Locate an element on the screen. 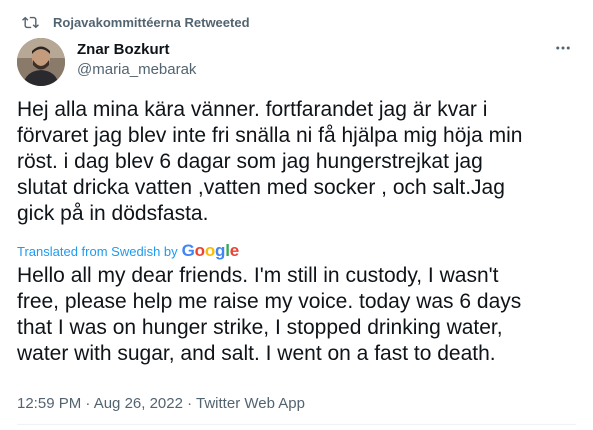 The width and height of the screenshot is (593, 430). avatar is located at coordinates (41, 62).